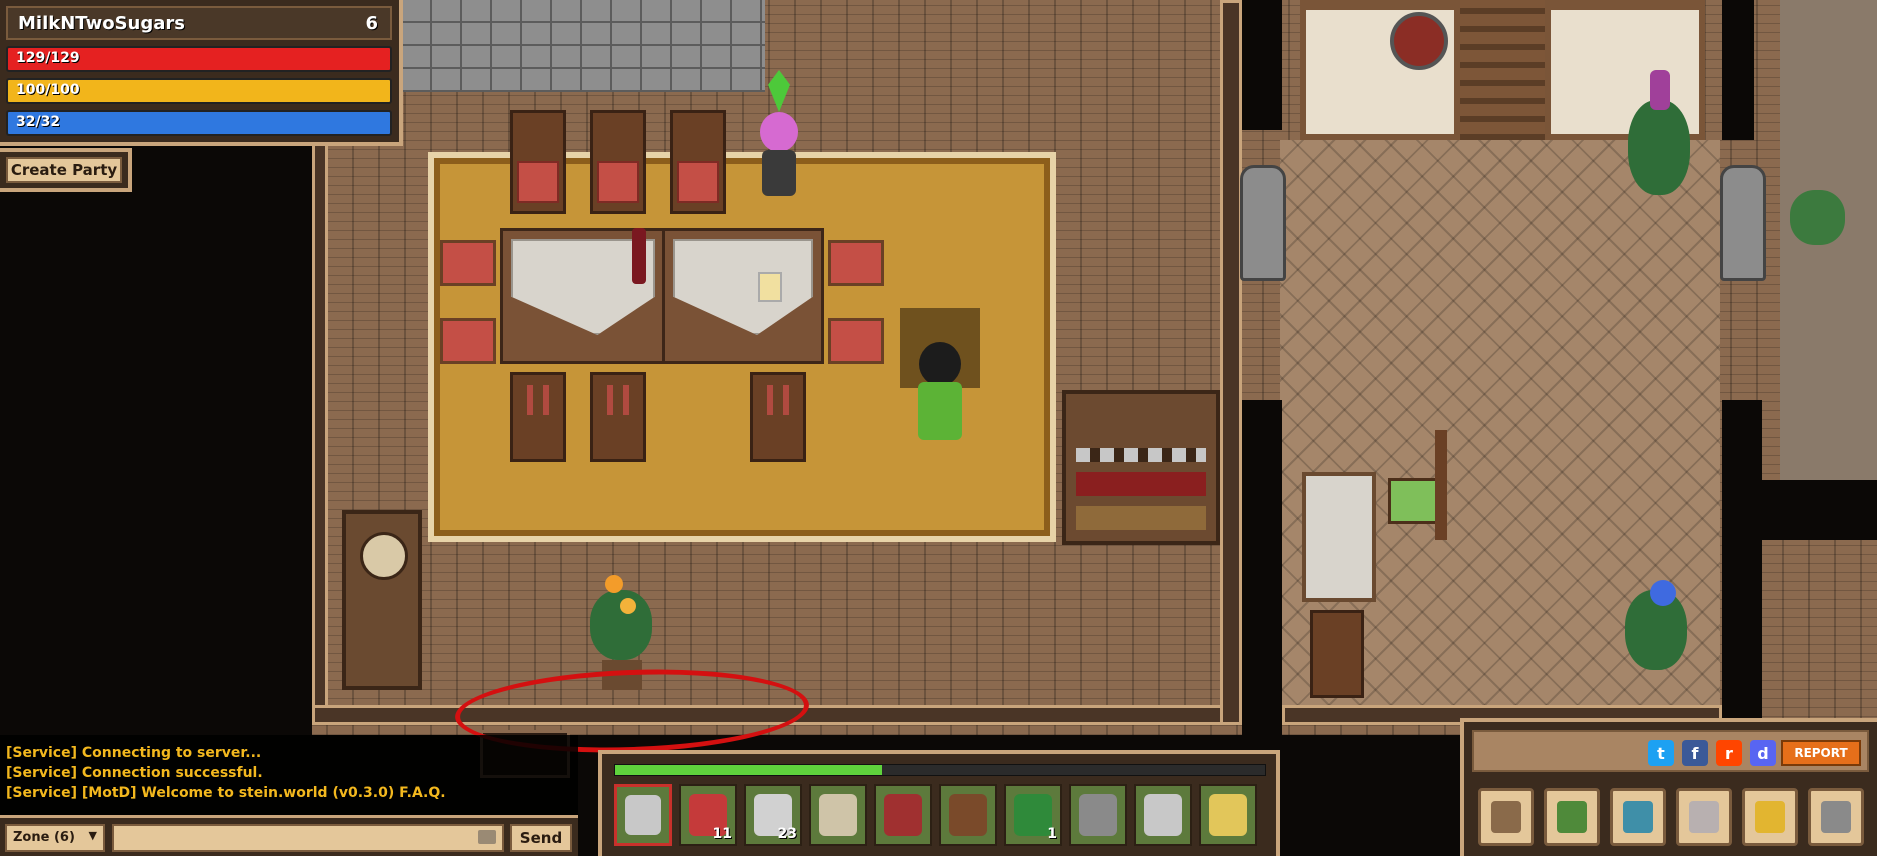  Describe the element at coordinates (1262, 65) in the screenshot. I see `doorway-dark` at that location.